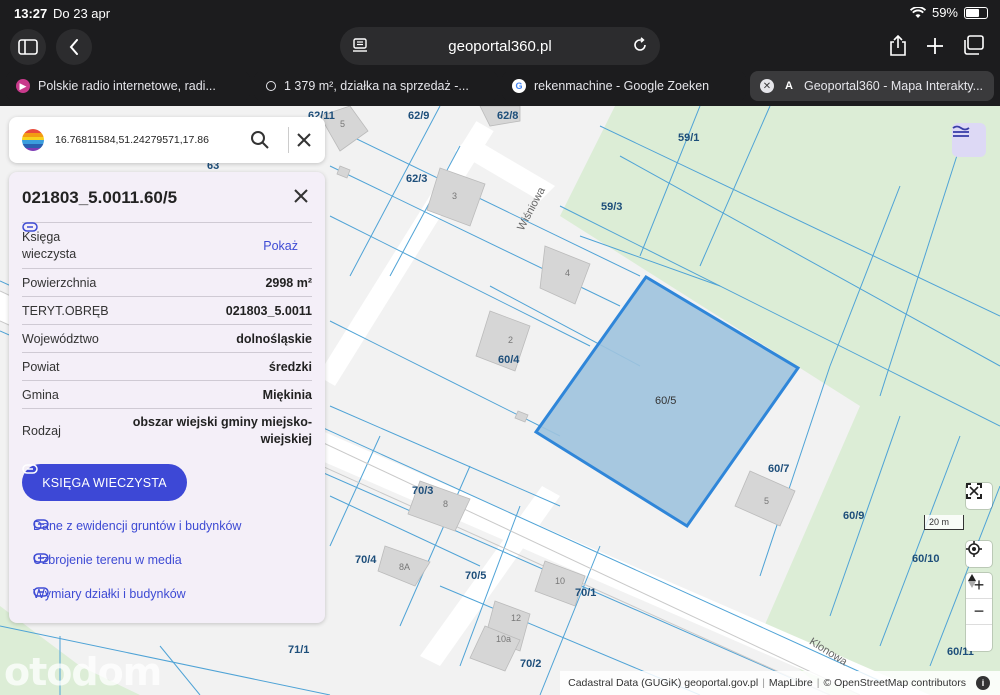 The width and height of the screenshot is (1000, 695). Describe the element at coordinates (666, 401) in the screenshot. I see `parcel-label-selected: 60/5` at that location.